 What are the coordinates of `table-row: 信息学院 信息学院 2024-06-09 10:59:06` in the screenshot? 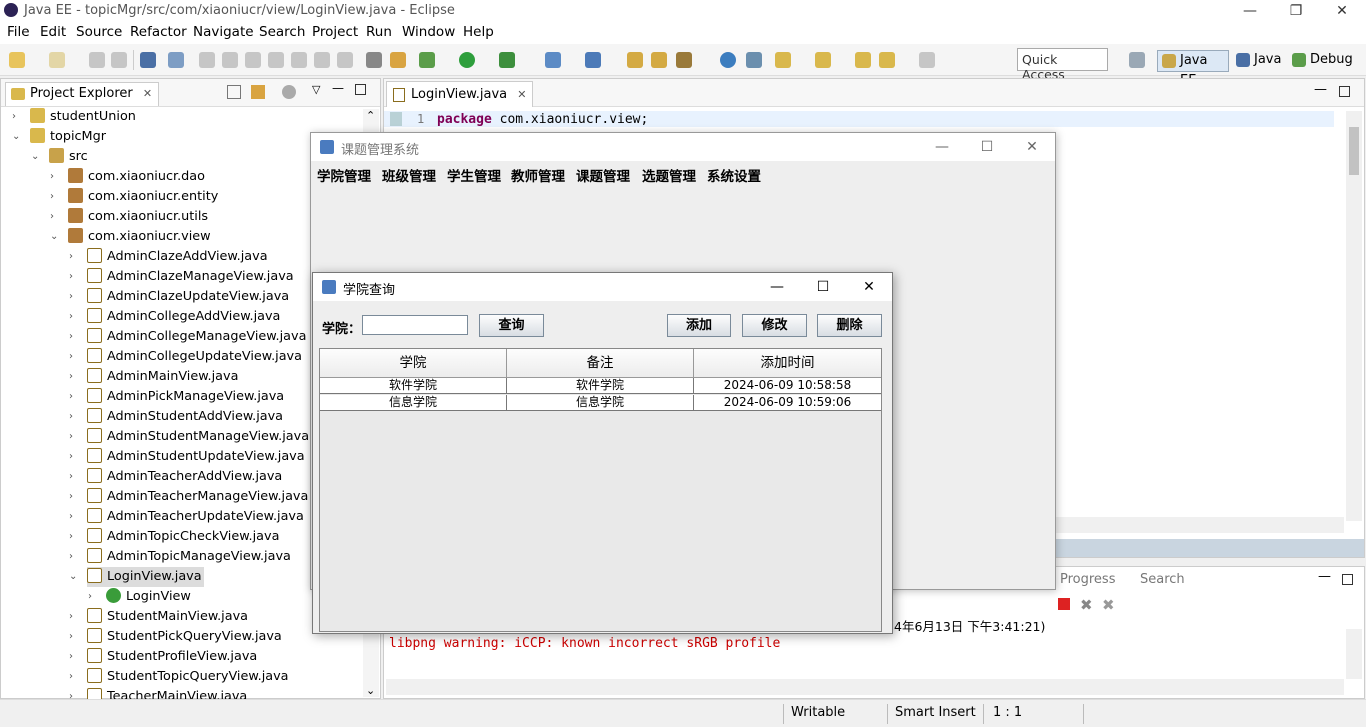 It's located at (600, 403).